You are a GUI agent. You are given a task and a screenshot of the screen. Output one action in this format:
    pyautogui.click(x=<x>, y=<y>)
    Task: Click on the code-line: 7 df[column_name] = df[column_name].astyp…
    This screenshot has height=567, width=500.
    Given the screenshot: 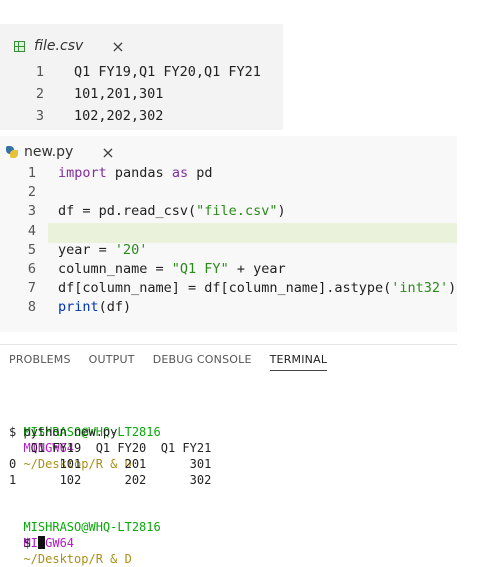 What is the action you would take?
    pyautogui.click(x=228, y=288)
    